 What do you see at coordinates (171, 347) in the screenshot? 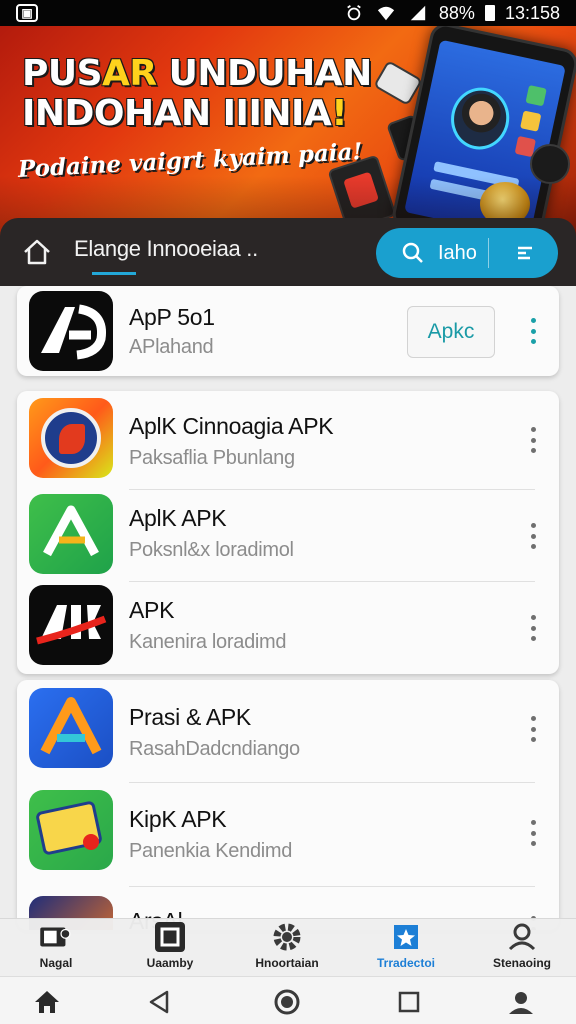
I see `app-subtitle: APlahand` at bounding box center [171, 347].